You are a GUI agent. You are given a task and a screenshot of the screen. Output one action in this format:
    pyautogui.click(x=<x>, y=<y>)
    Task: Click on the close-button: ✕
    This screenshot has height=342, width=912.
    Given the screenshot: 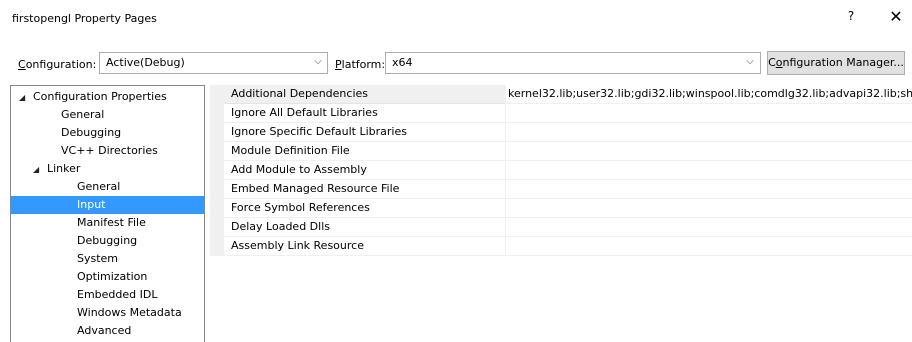 What is the action you would take?
    pyautogui.click(x=896, y=18)
    